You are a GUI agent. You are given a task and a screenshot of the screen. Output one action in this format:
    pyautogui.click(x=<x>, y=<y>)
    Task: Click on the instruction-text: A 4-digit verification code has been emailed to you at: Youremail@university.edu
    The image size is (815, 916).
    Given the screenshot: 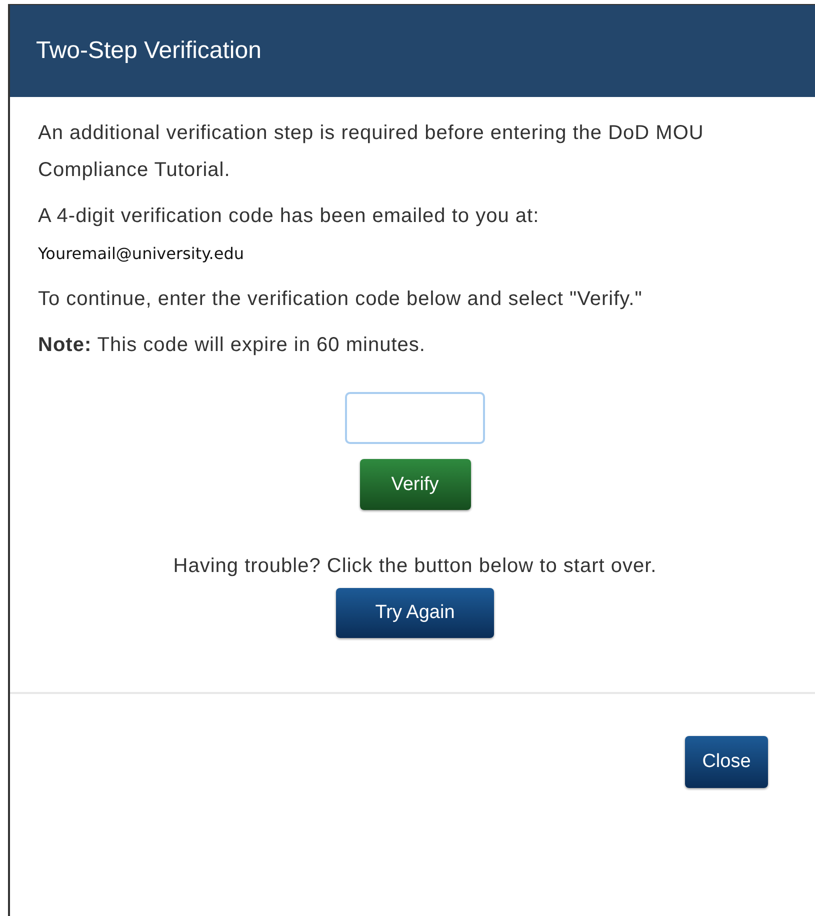 What is the action you would take?
    pyautogui.click(x=289, y=234)
    